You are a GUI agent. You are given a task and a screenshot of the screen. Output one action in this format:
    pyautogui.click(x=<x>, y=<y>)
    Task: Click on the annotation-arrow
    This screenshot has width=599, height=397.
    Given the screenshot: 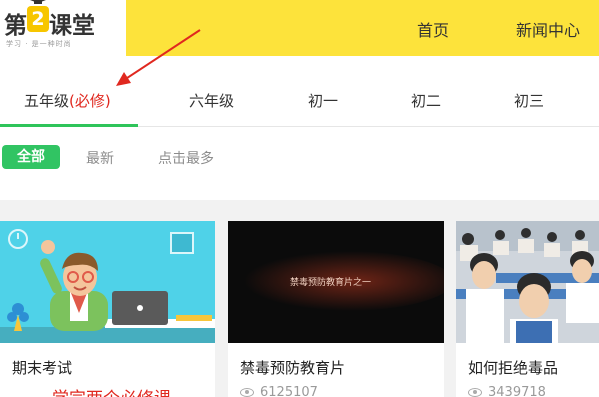 What is the action you would take?
    pyautogui.click(x=158, y=57)
    